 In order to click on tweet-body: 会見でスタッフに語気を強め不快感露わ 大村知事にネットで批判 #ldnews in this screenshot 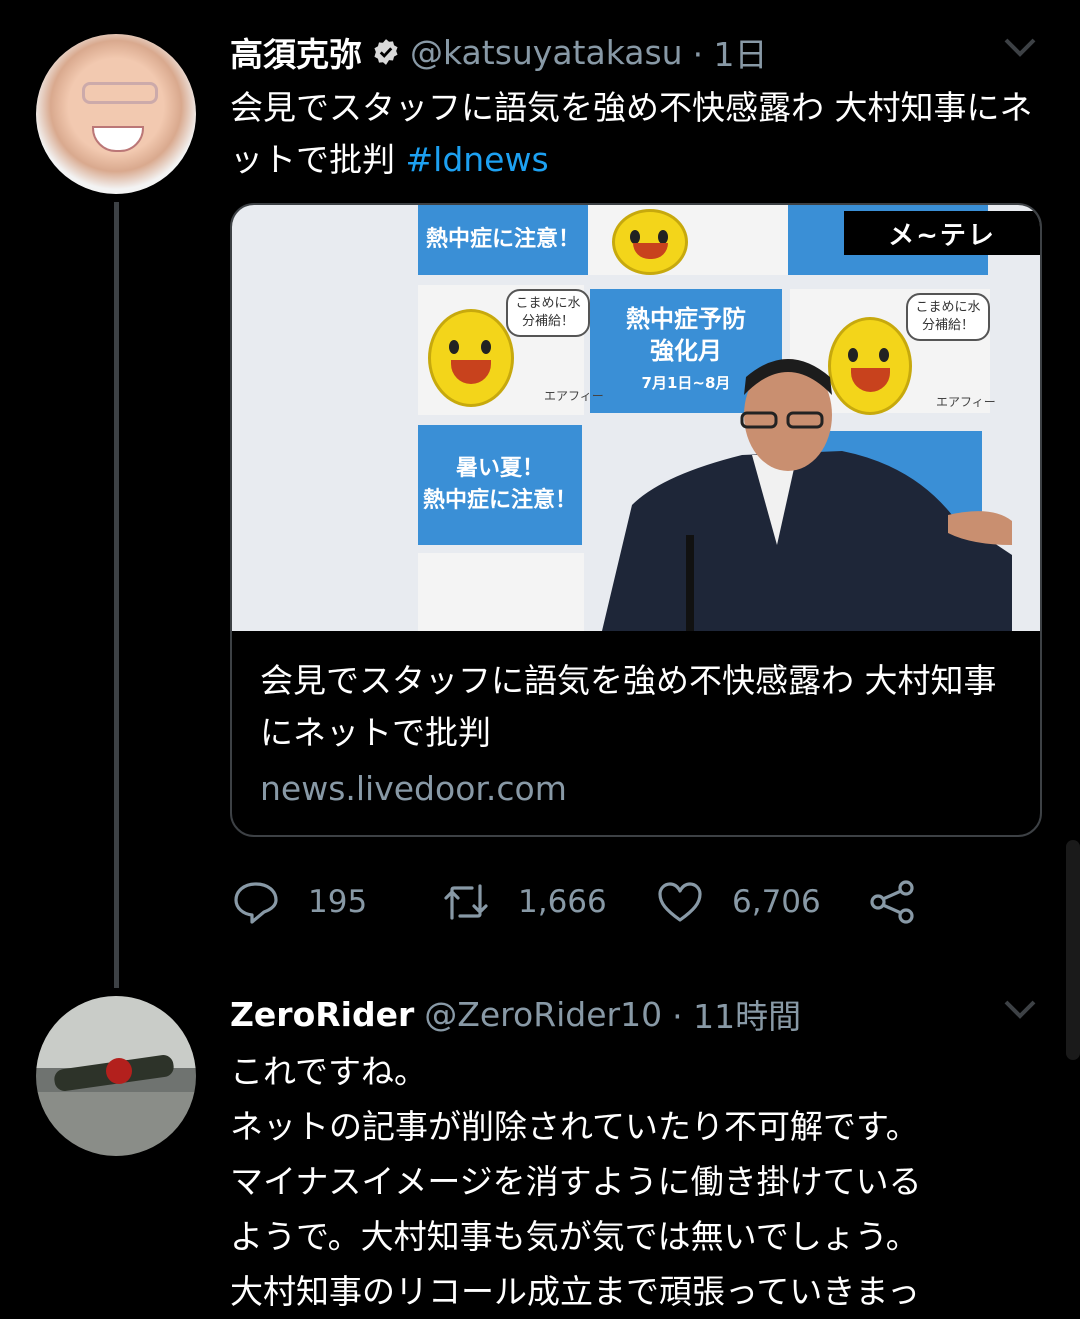, I will do `click(640, 134)`.